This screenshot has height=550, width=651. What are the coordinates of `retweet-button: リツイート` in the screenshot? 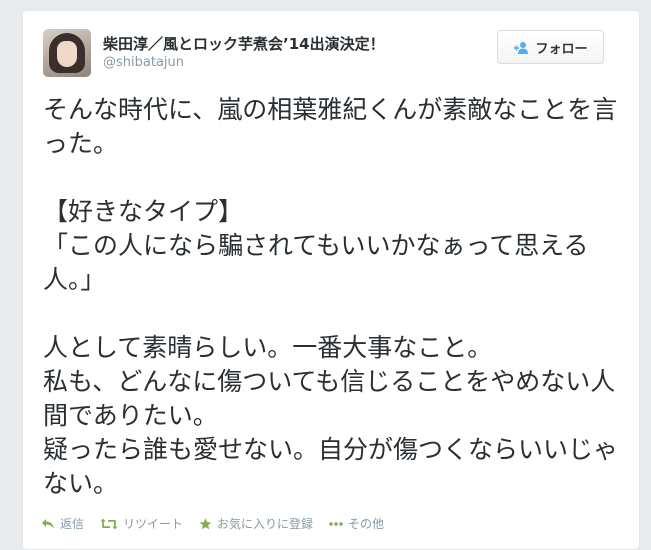 It's located at (141, 523).